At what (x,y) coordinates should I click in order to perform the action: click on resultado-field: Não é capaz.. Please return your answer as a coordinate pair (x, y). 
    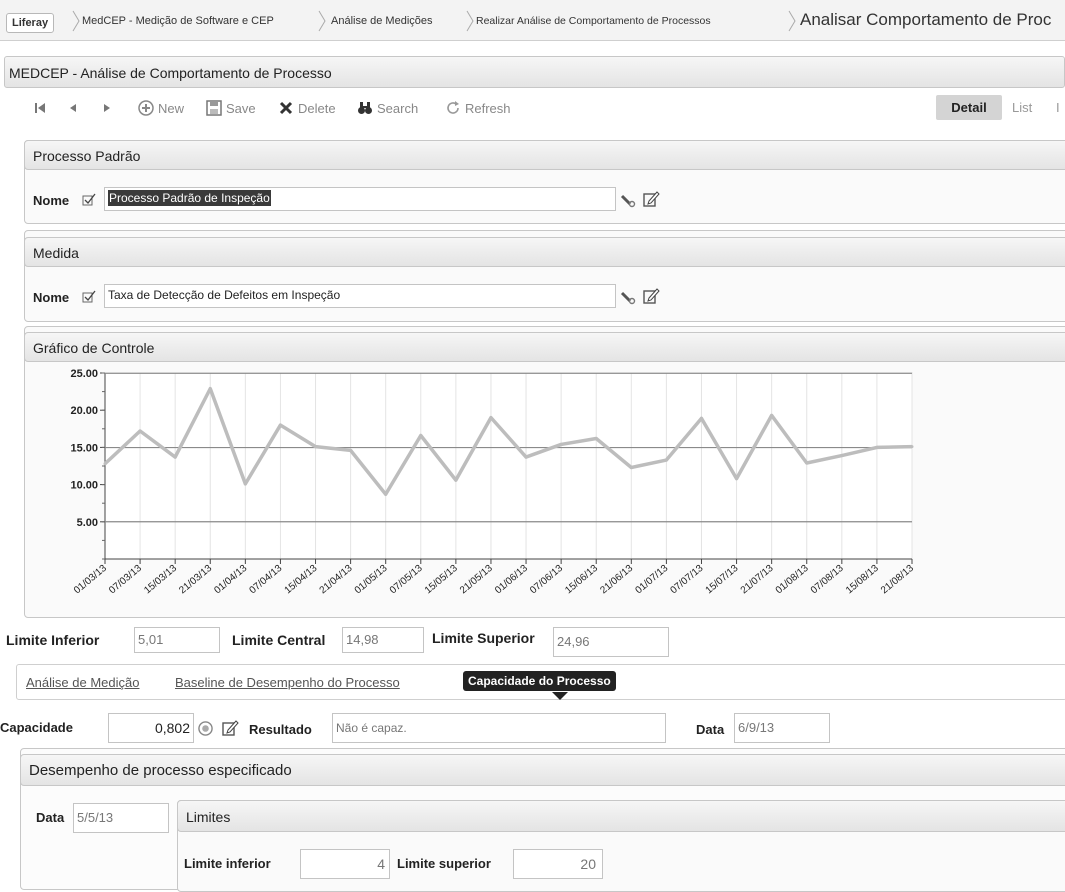
    Looking at the image, I should click on (499, 728).